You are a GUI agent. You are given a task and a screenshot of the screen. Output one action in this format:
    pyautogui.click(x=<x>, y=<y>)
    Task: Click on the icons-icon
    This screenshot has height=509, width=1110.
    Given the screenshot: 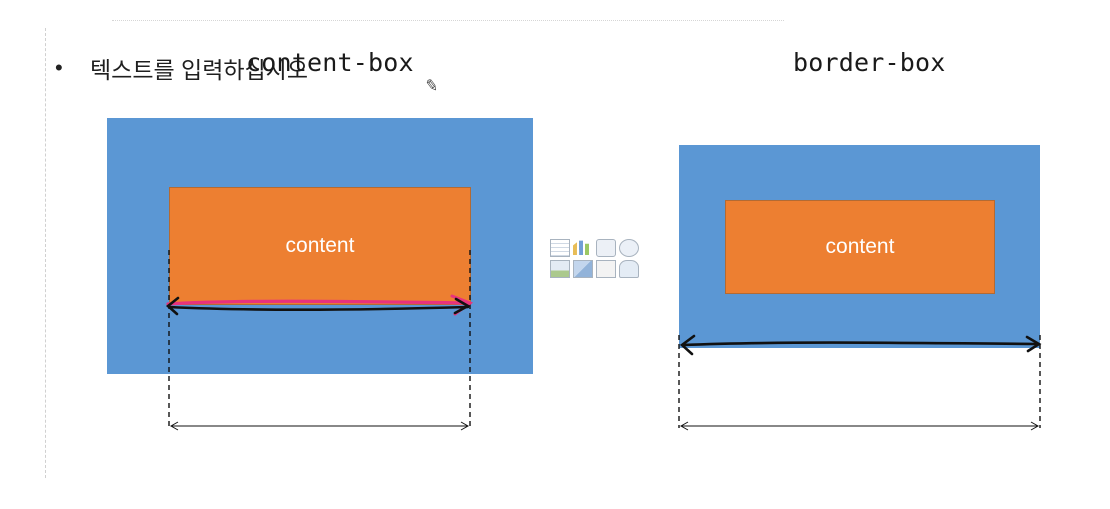 What is the action you would take?
    pyautogui.click(x=629, y=269)
    